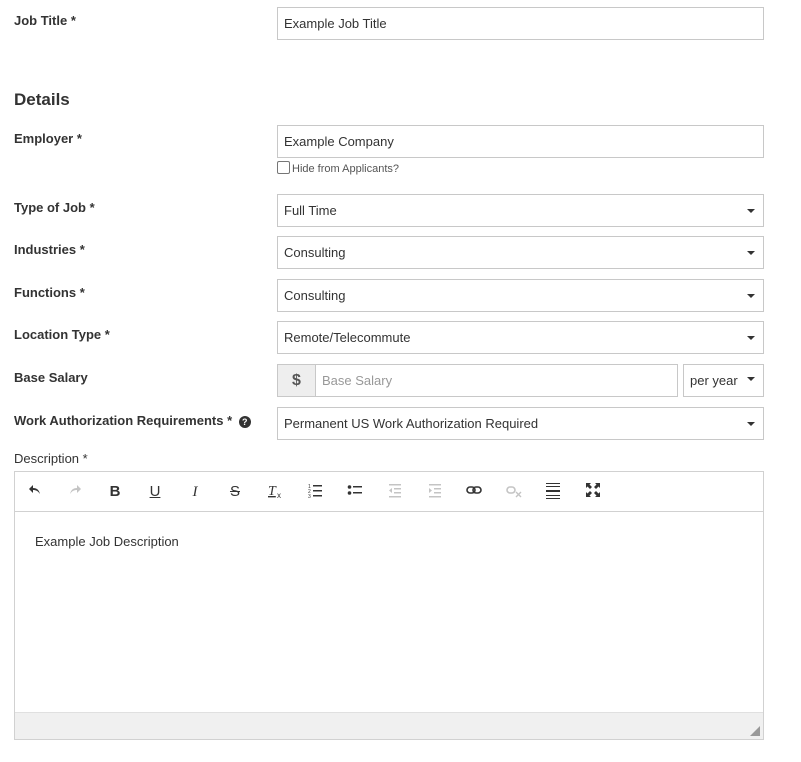 Image resolution: width=801 pixels, height=762 pixels. I want to click on help-icon: ?, so click(244, 421).